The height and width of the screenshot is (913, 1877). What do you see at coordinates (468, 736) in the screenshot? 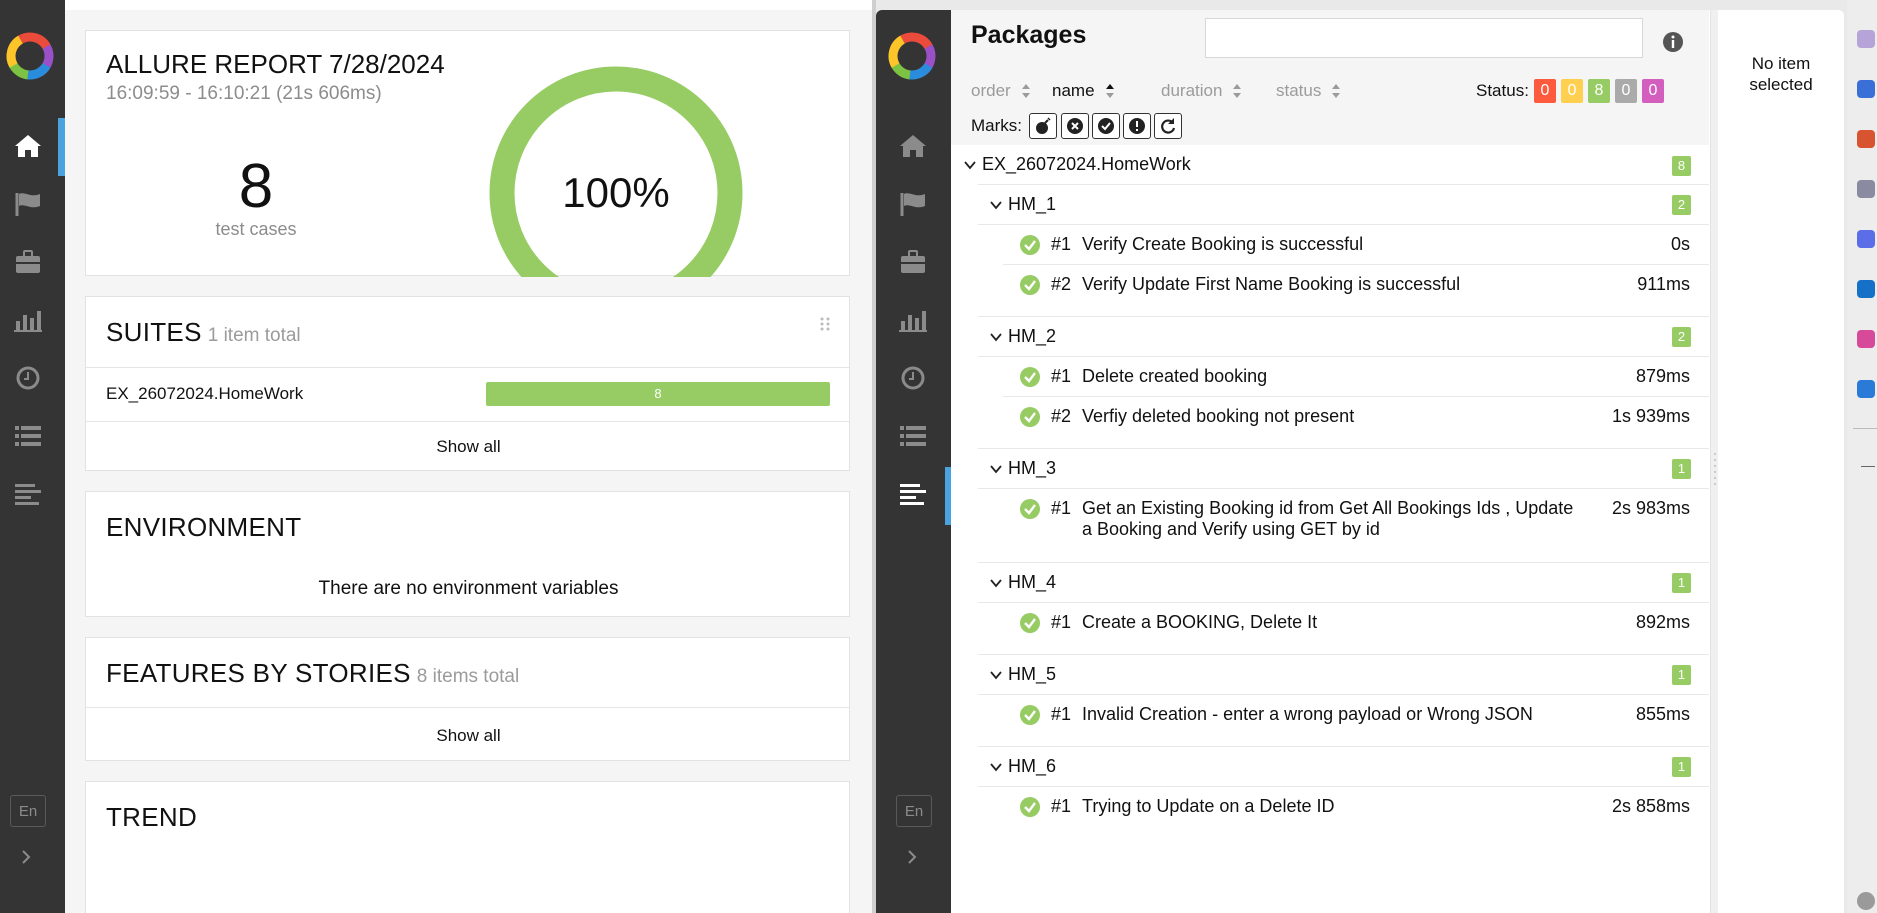
I see `features-show-all-link: Show all` at bounding box center [468, 736].